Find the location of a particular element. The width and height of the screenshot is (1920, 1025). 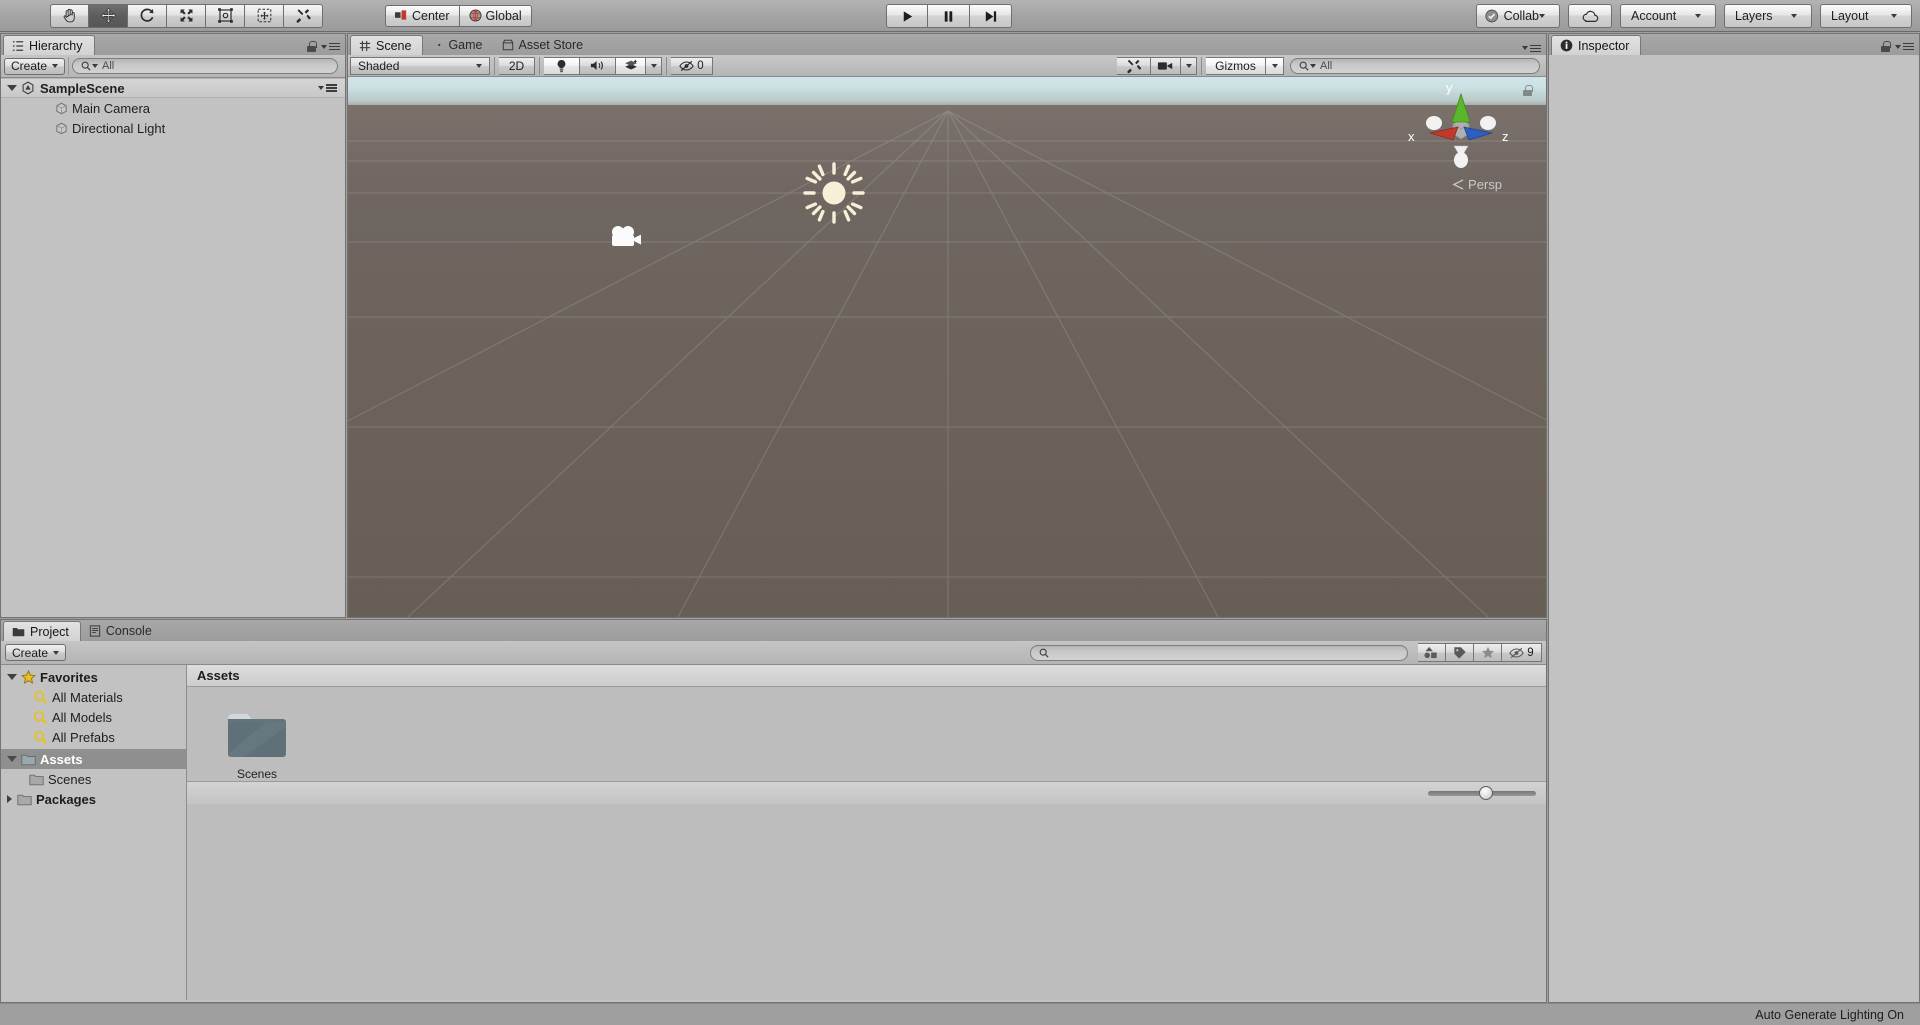

directional-light-gizmo-icon is located at coordinates (834, 193).